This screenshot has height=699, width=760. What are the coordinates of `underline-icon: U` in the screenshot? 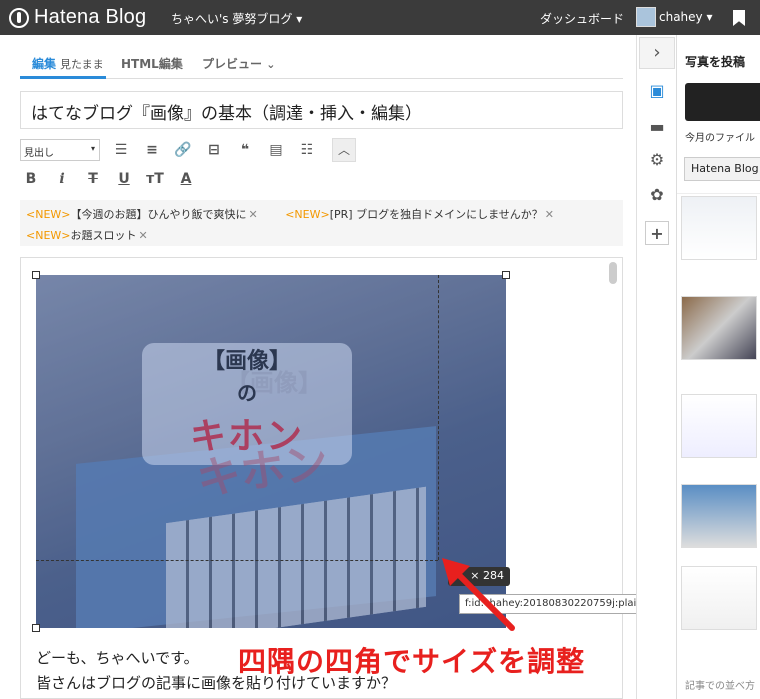 It's located at (124, 179).